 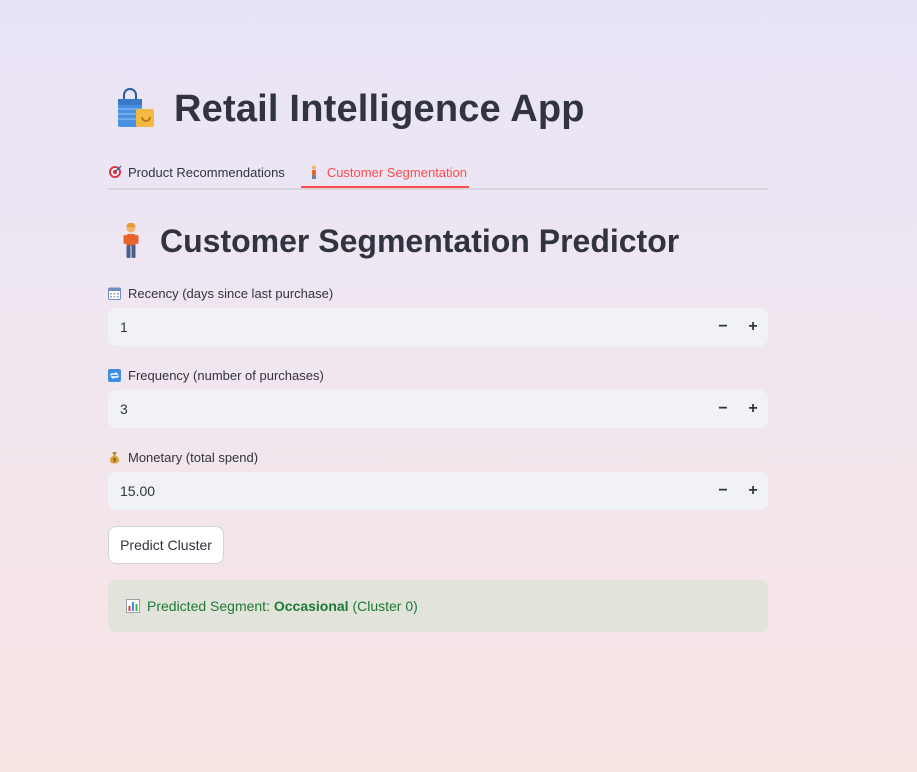 What do you see at coordinates (753, 327) in the screenshot?
I see `recency-increment-button: +` at bounding box center [753, 327].